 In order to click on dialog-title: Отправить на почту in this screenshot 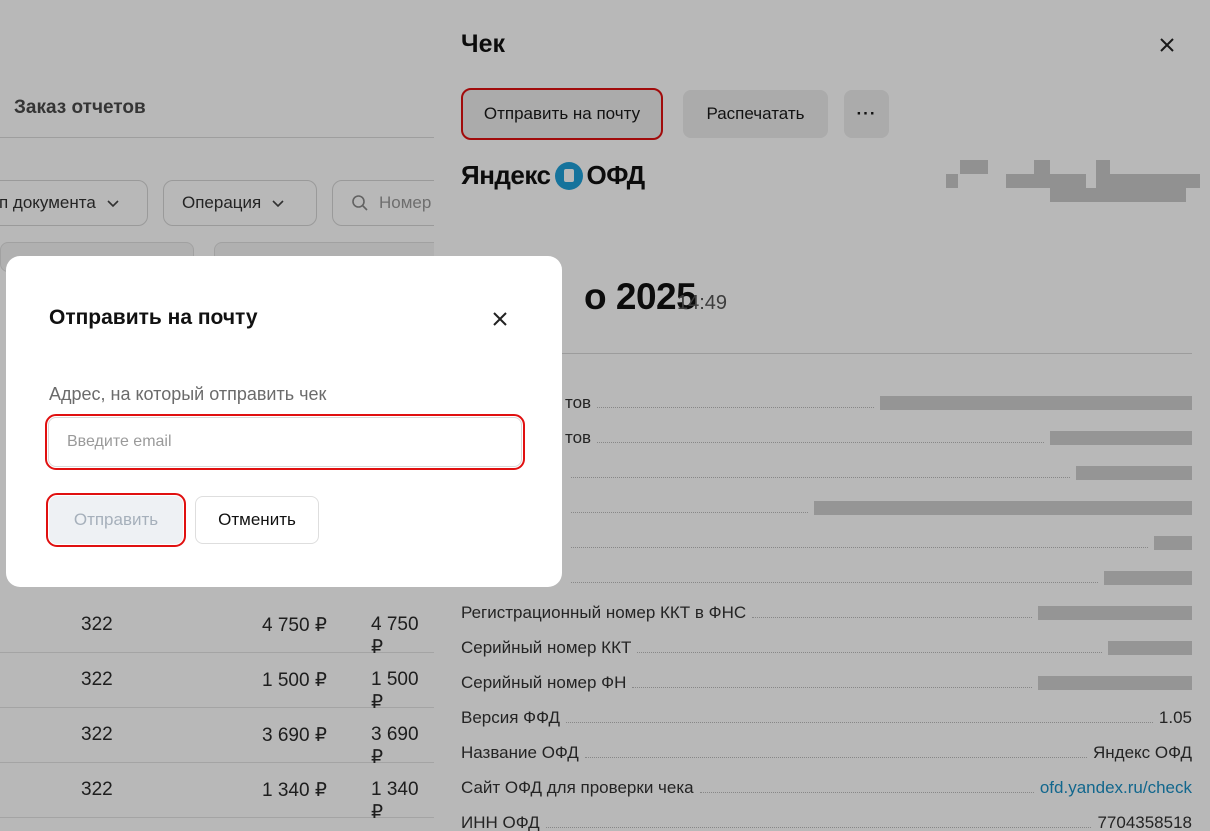, I will do `click(153, 317)`.